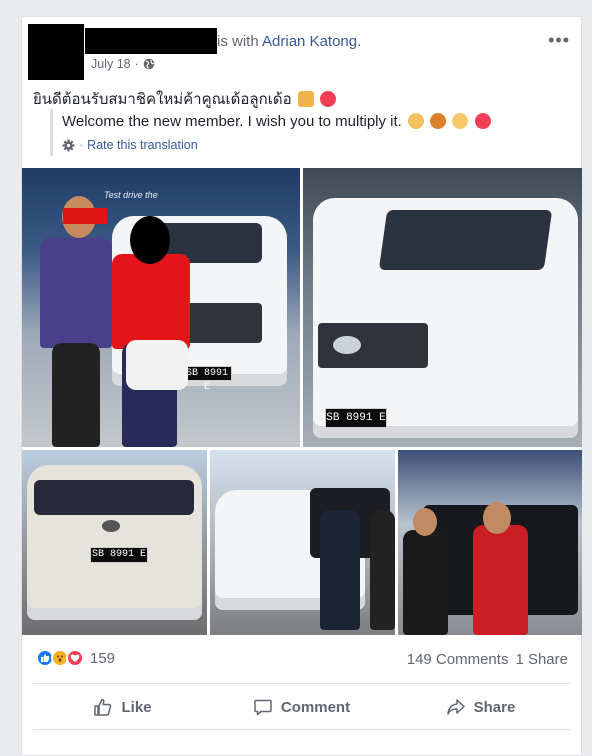 The height and width of the screenshot is (756, 592). Describe the element at coordinates (68, 145) in the screenshot. I see `gear-icon` at that location.